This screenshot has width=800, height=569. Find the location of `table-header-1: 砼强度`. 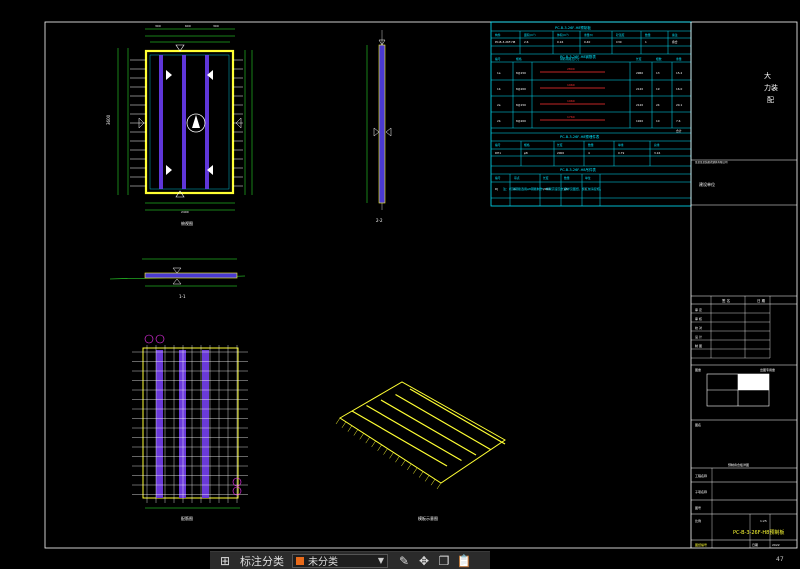

table-header-1: 砼强度 is located at coordinates (620, 35).